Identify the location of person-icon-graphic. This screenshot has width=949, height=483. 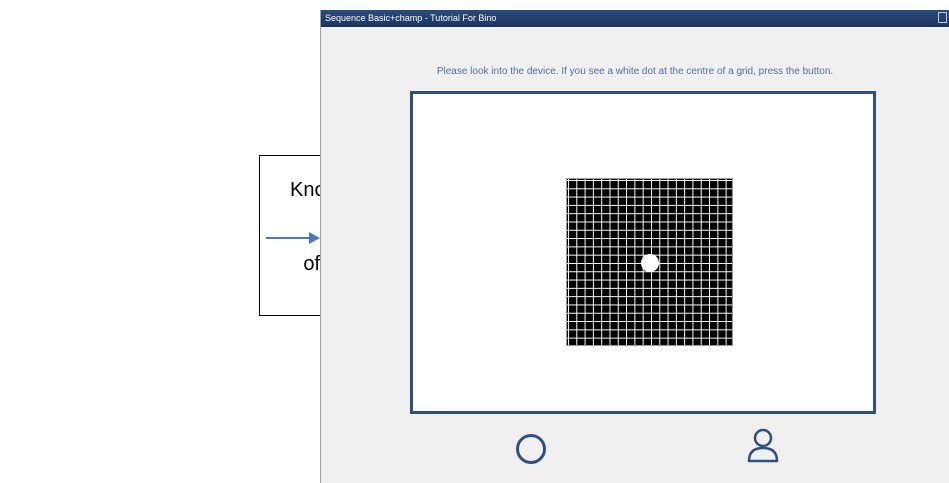
(763, 445).